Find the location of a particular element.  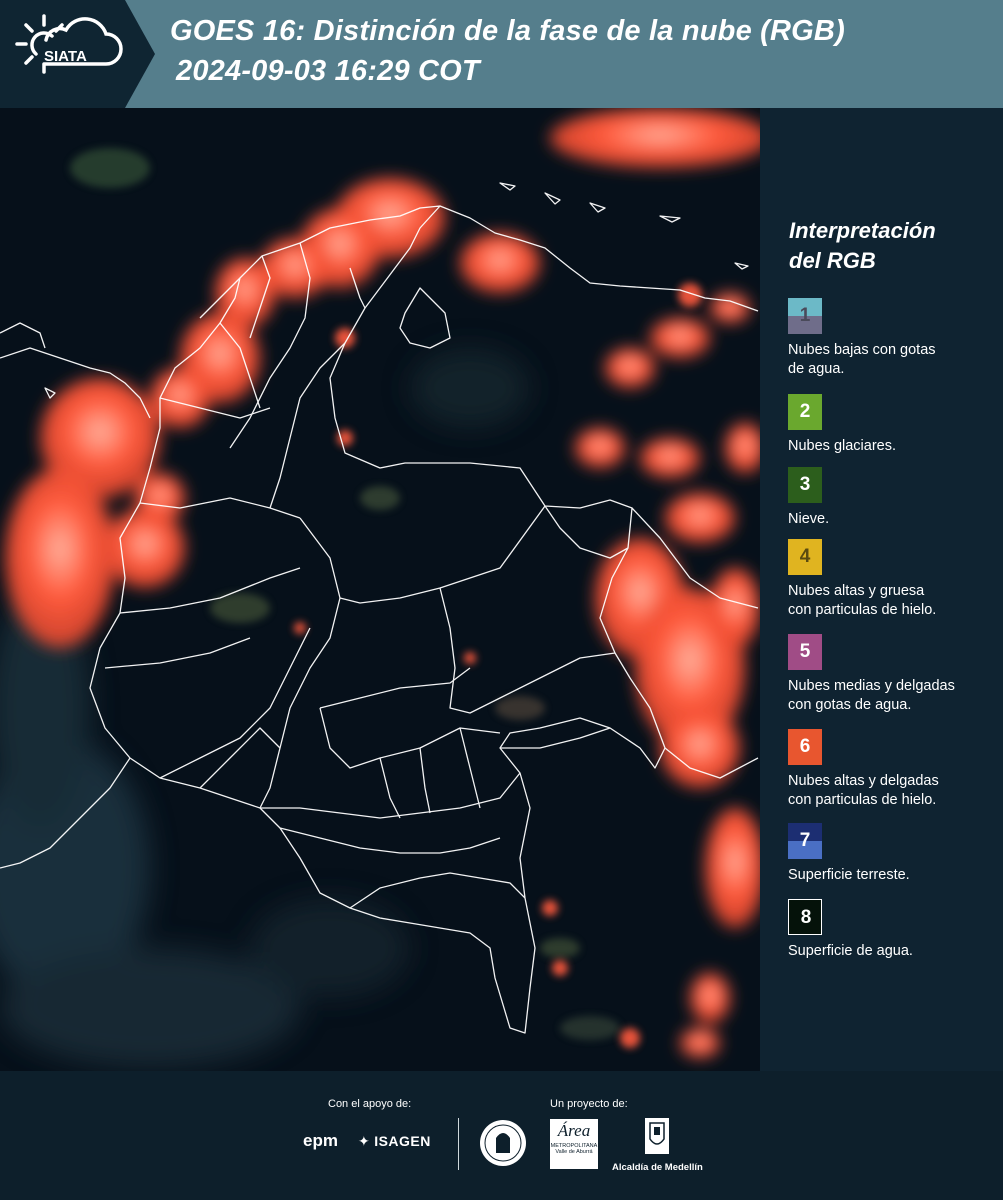

page-timestamp: 2024-09-03 16:29 COT is located at coordinates (328, 71).